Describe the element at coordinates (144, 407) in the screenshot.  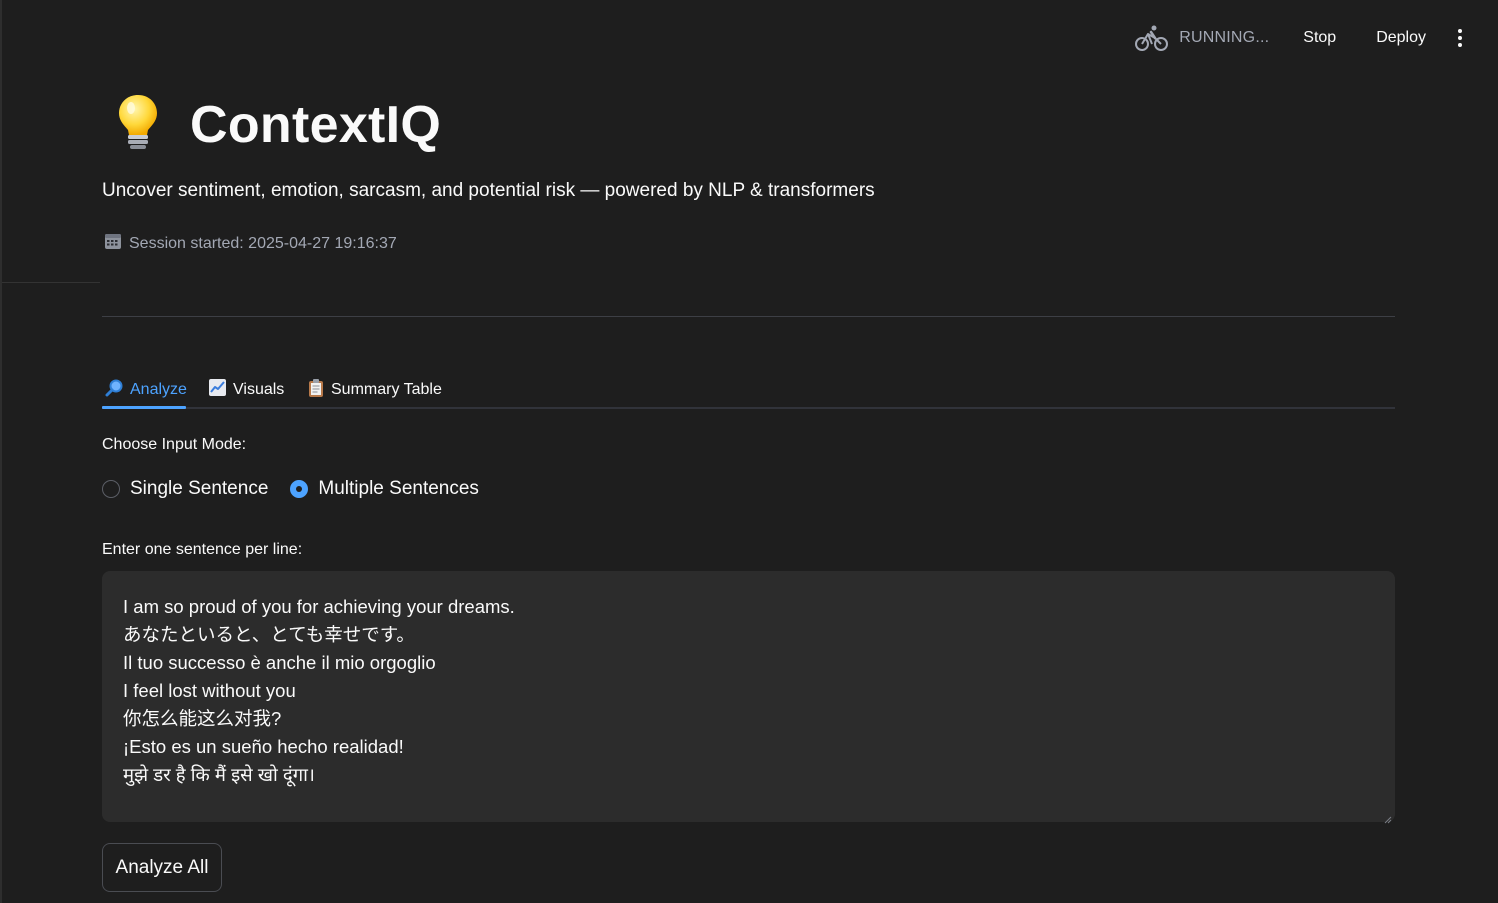
I see `active-tab-indicator` at that location.